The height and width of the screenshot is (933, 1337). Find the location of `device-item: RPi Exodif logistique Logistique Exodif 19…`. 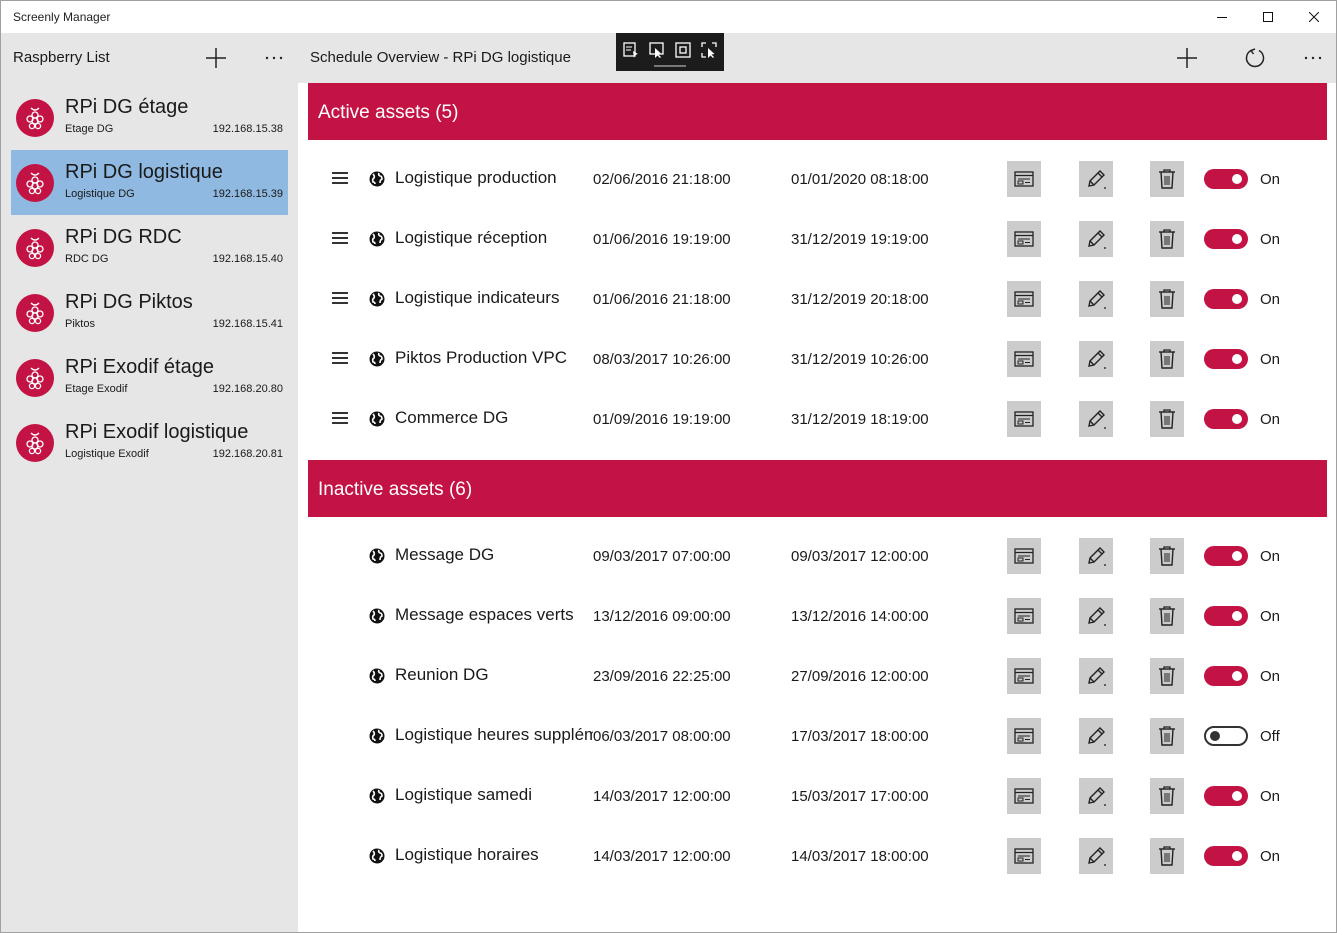

device-item: RPi Exodif logistique Logistique Exodif 19… is located at coordinates (149, 442).